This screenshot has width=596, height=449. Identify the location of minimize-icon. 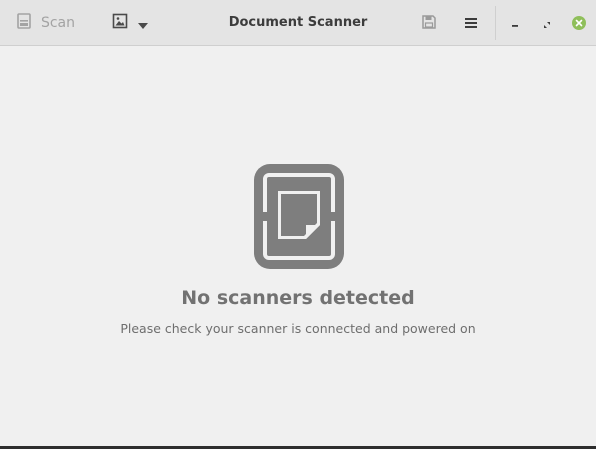
(515, 23).